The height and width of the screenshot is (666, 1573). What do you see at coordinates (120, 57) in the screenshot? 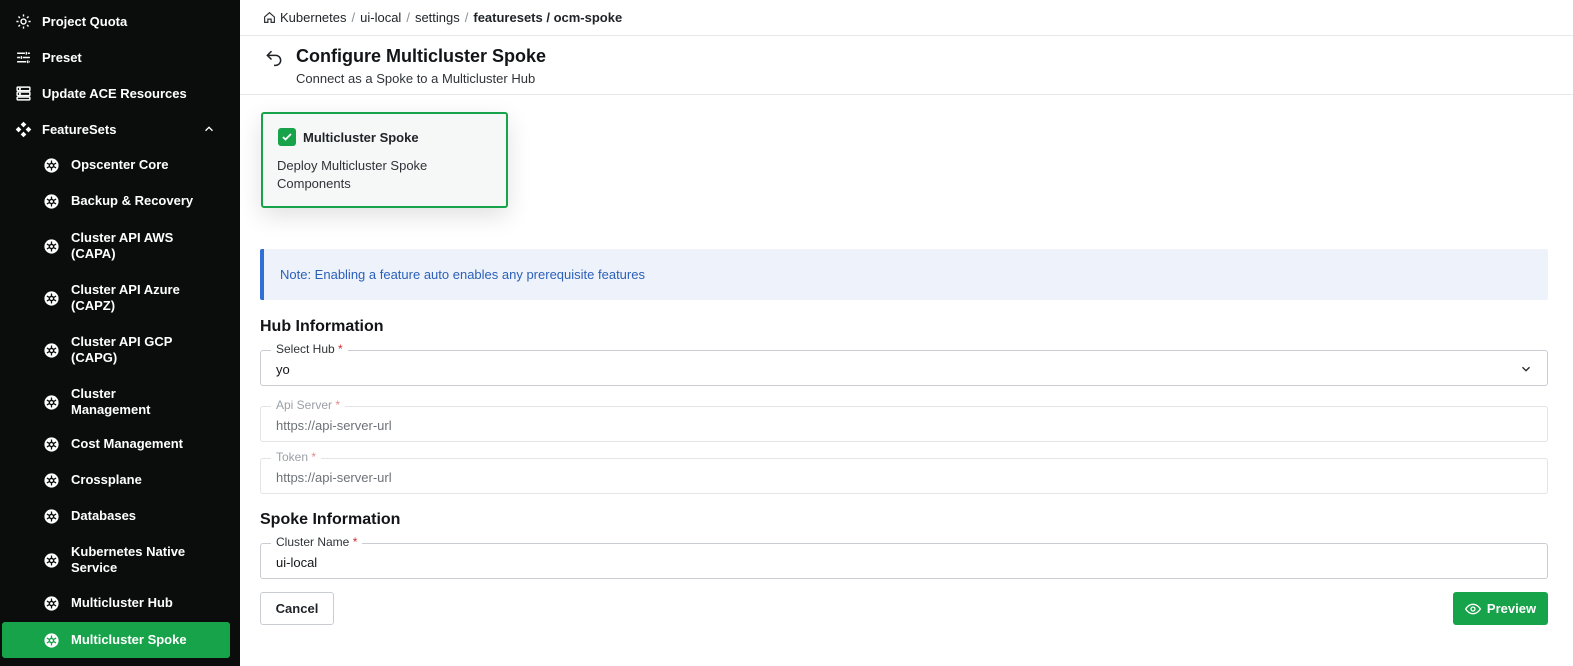
I see `sidebar-item-preset: Preset` at bounding box center [120, 57].